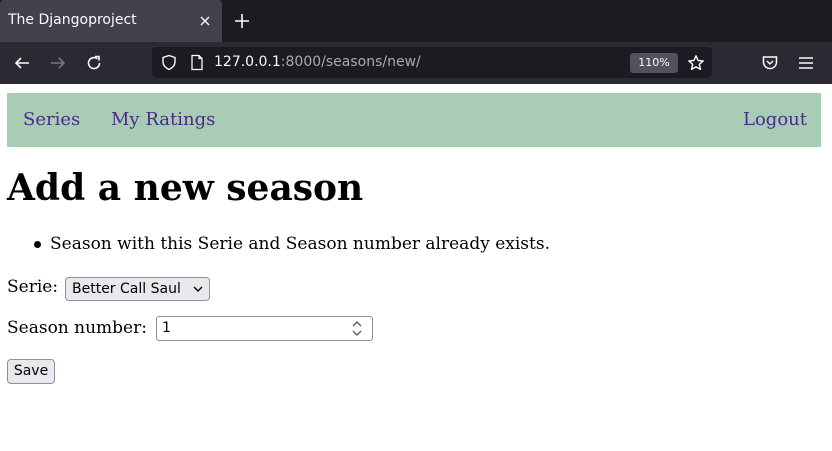 The image size is (832, 451). I want to click on season-number-label: Season number:, so click(77, 328).